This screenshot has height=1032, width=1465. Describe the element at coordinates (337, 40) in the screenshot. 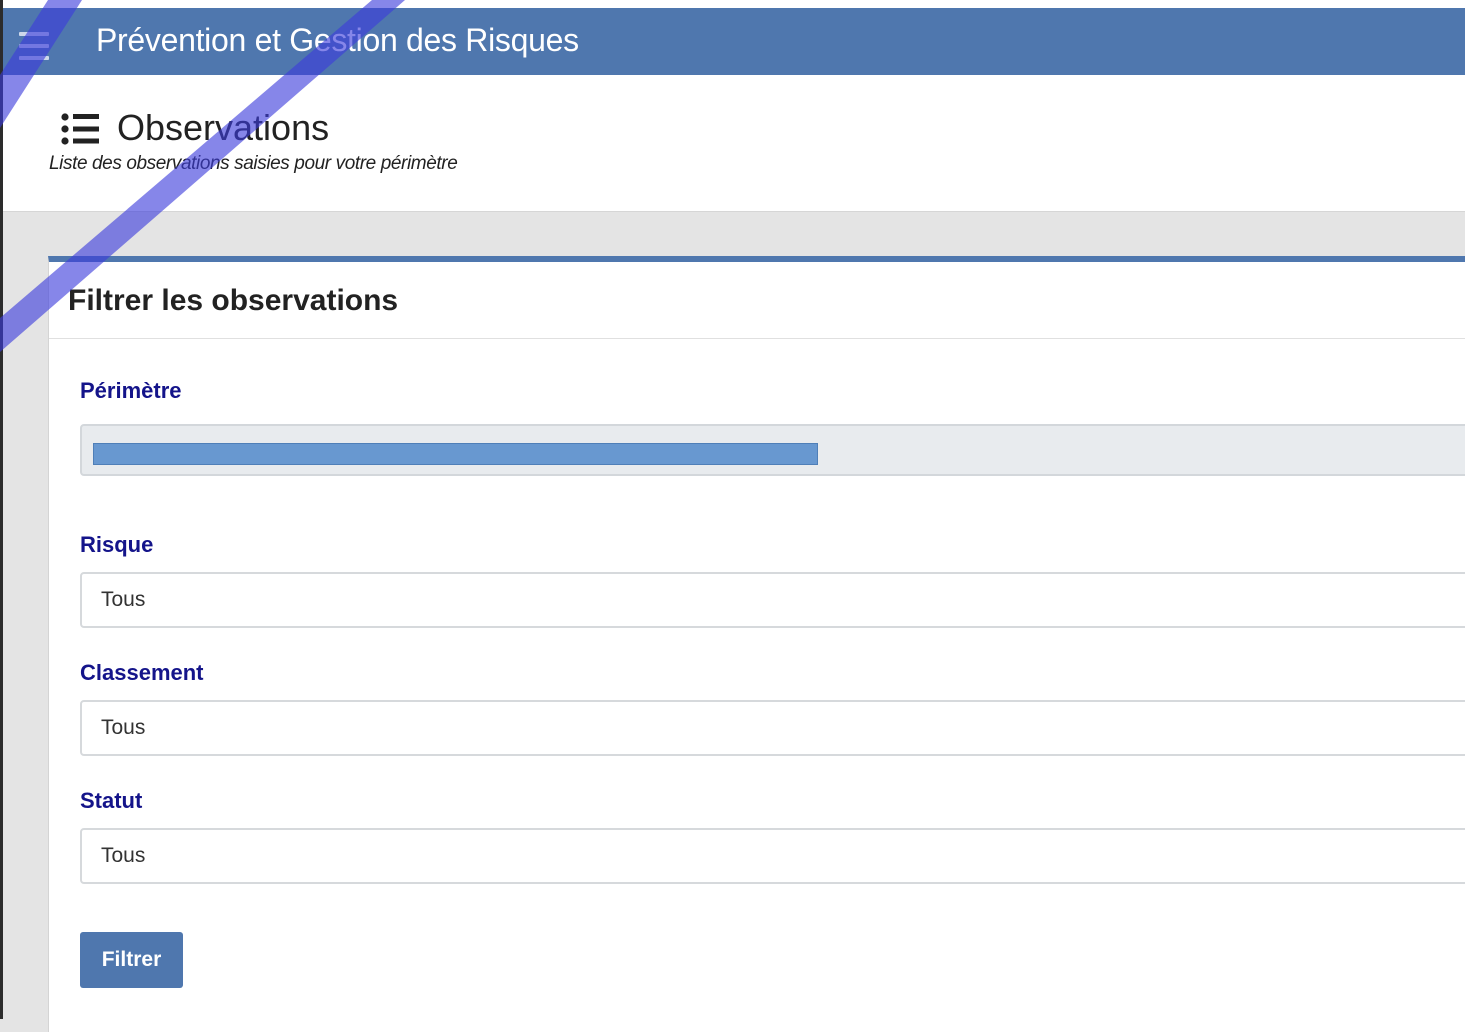

I see `app-title: Prévention et Gestion des Risques` at that location.